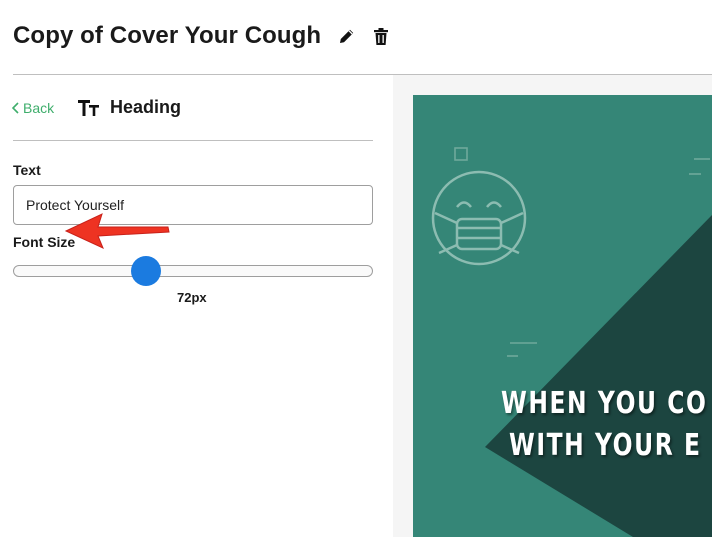  What do you see at coordinates (27, 170) in the screenshot?
I see `text-field-label: Text` at bounding box center [27, 170].